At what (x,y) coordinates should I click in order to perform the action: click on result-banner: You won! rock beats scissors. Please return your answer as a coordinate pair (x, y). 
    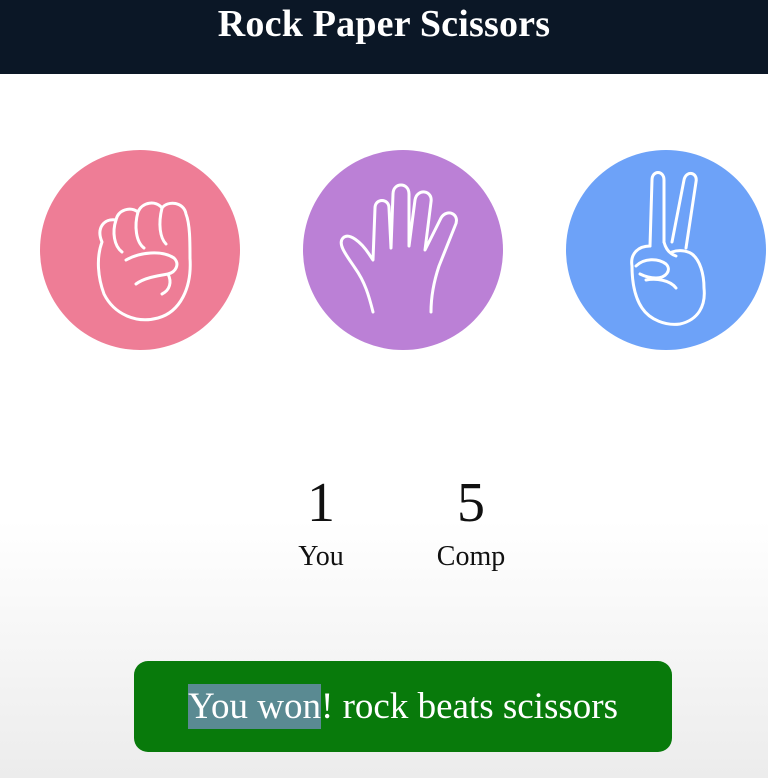
    Looking at the image, I should click on (403, 706).